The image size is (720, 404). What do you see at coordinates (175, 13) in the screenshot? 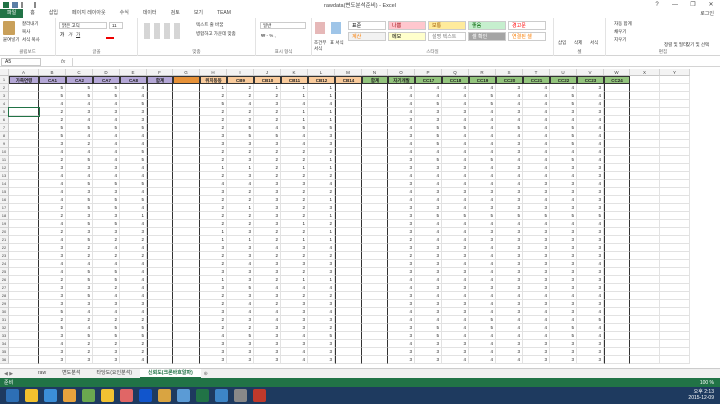
I see `tab-6: 검토` at bounding box center [175, 13].